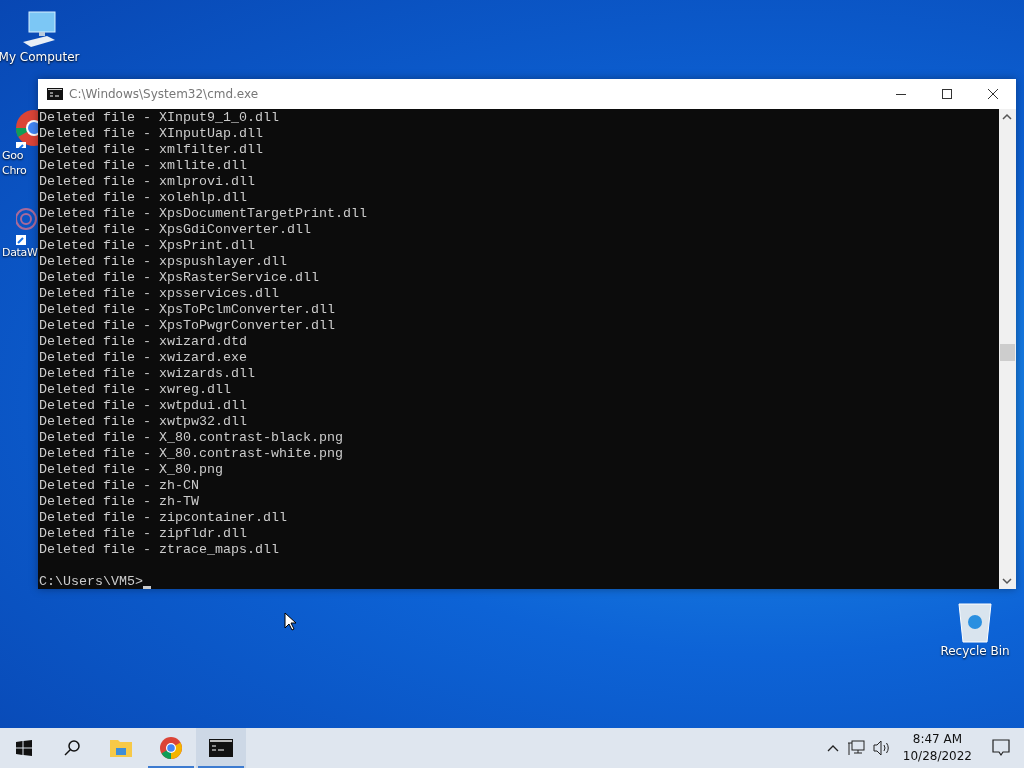 The image size is (1024, 768). Describe the element at coordinates (881, 748) in the screenshot. I see `speaker-icon` at that location.